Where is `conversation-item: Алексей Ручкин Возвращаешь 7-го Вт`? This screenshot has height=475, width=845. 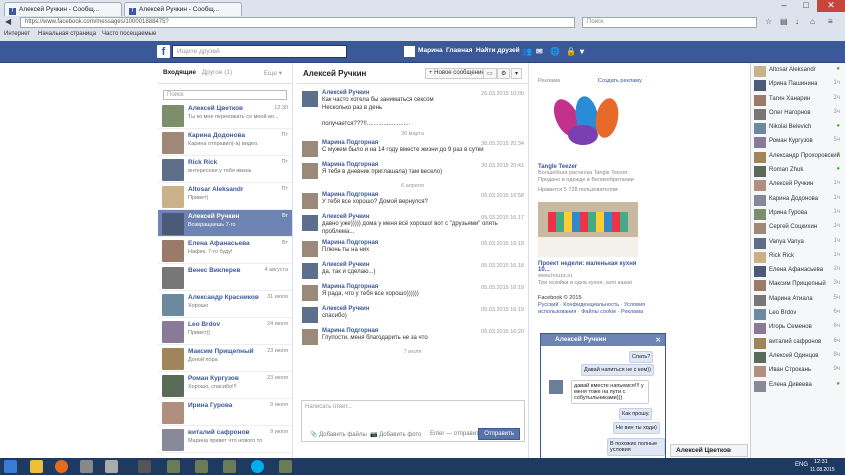 conversation-item: Алексей Ручкин Возвращаешь 7-го Вт is located at coordinates (225, 223).